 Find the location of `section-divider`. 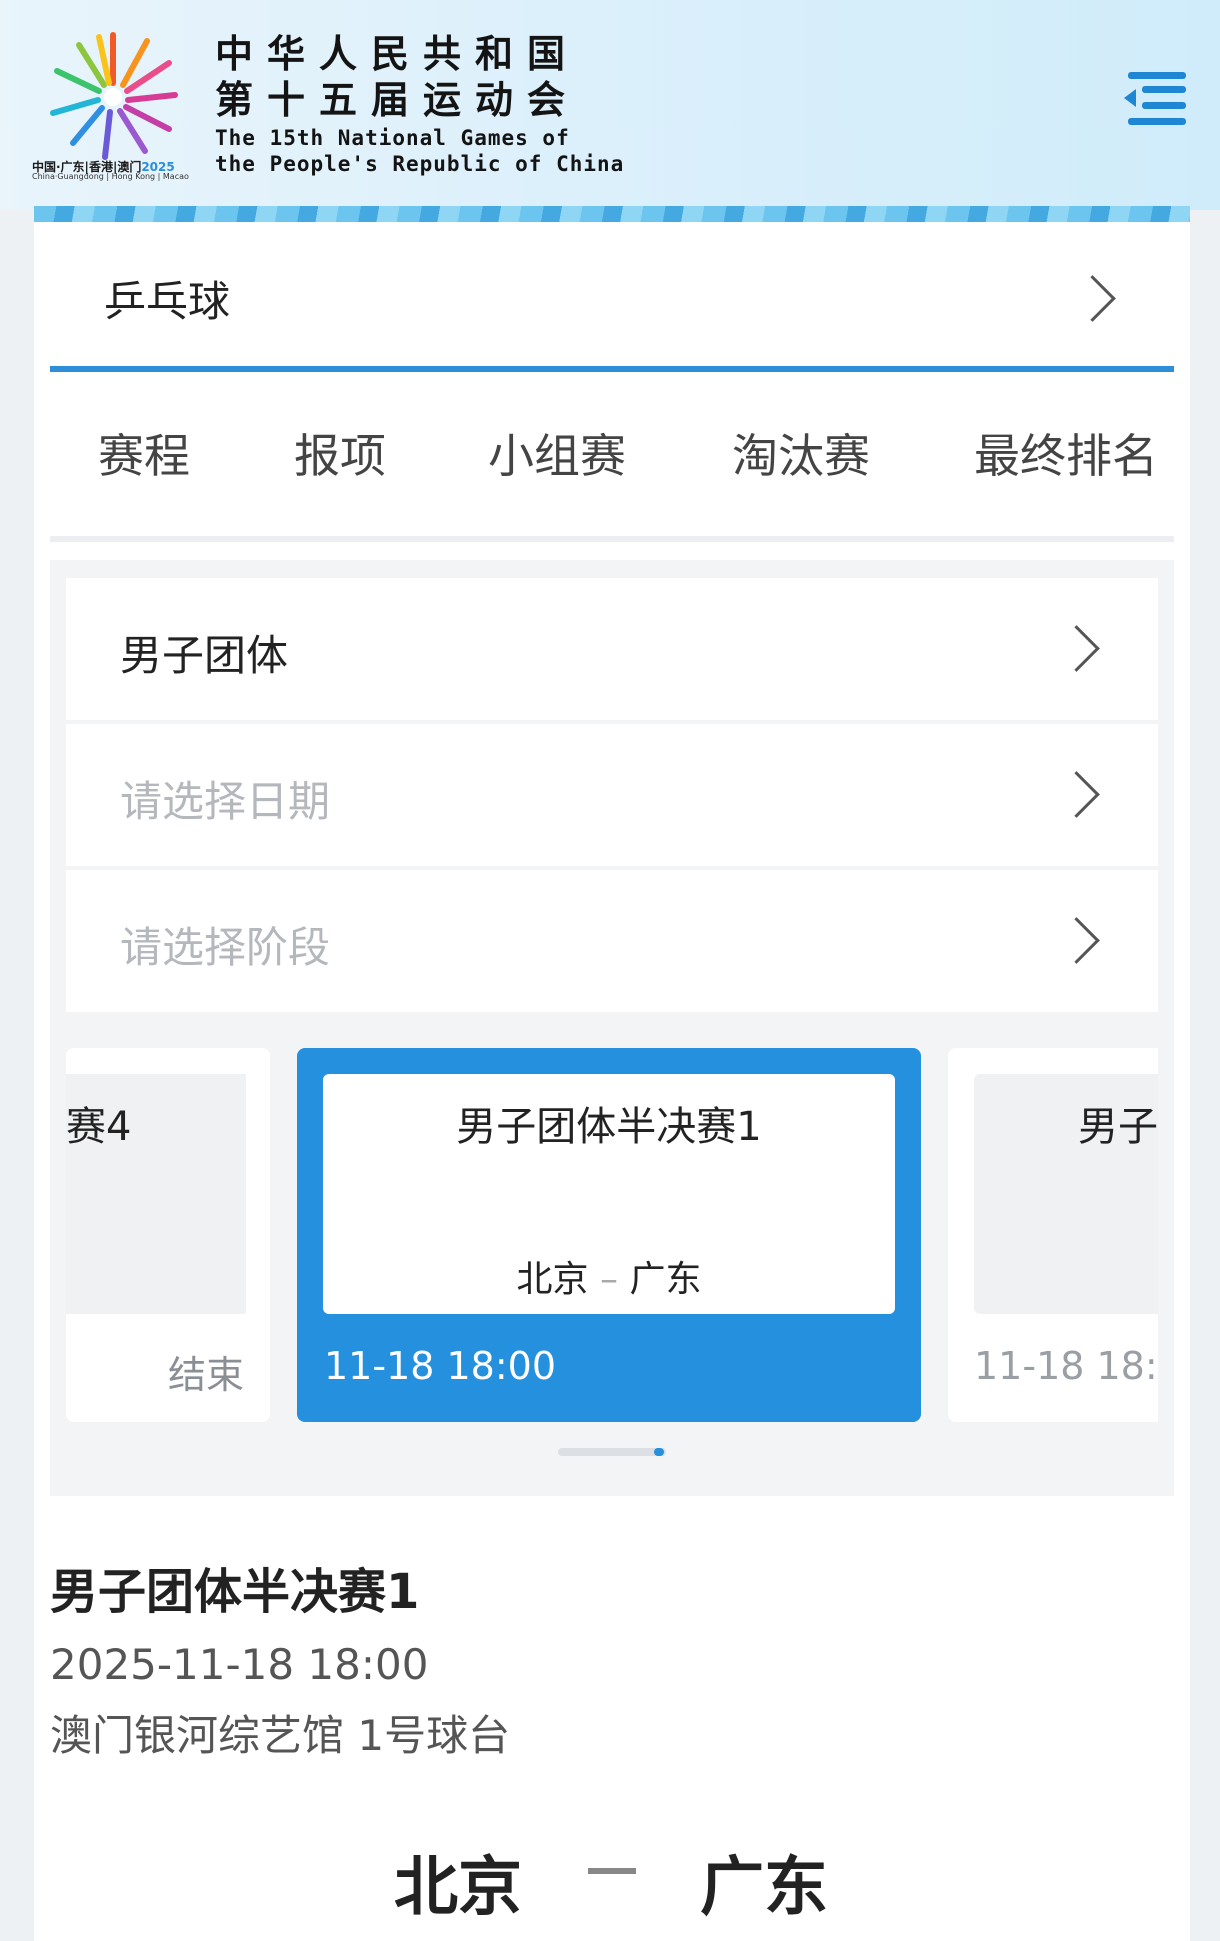

section-divider is located at coordinates (612, 369).